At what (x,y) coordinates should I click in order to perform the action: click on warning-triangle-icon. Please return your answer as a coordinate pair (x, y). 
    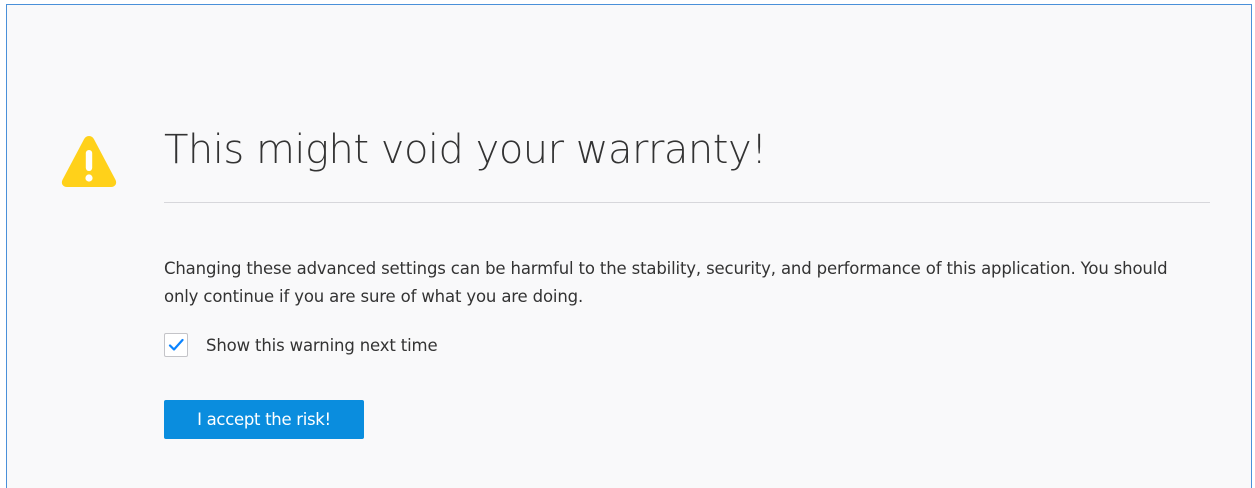
    Looking at the image, I should click on (89, 161).